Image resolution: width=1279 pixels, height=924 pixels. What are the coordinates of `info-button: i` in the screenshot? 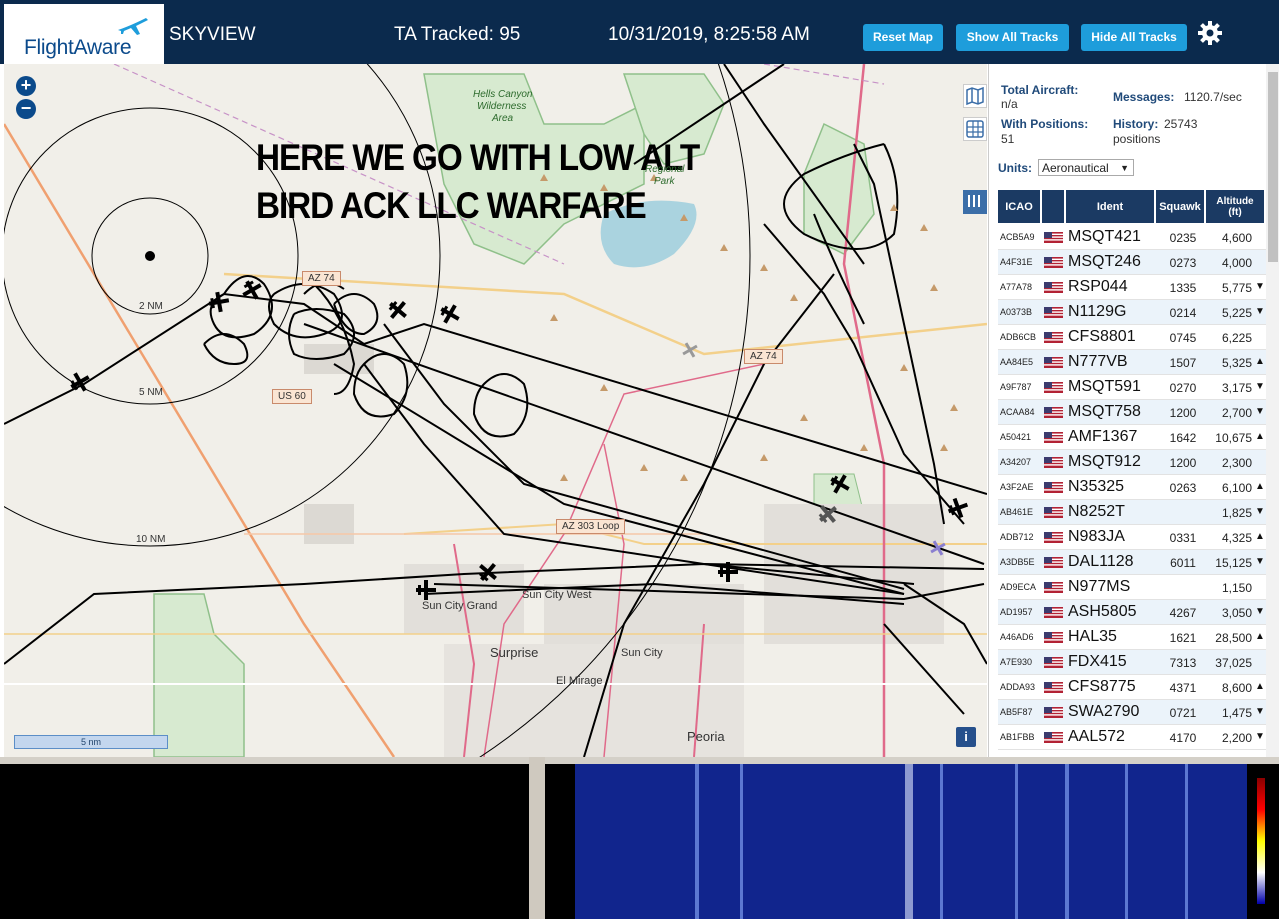 It's located at (966, 737).